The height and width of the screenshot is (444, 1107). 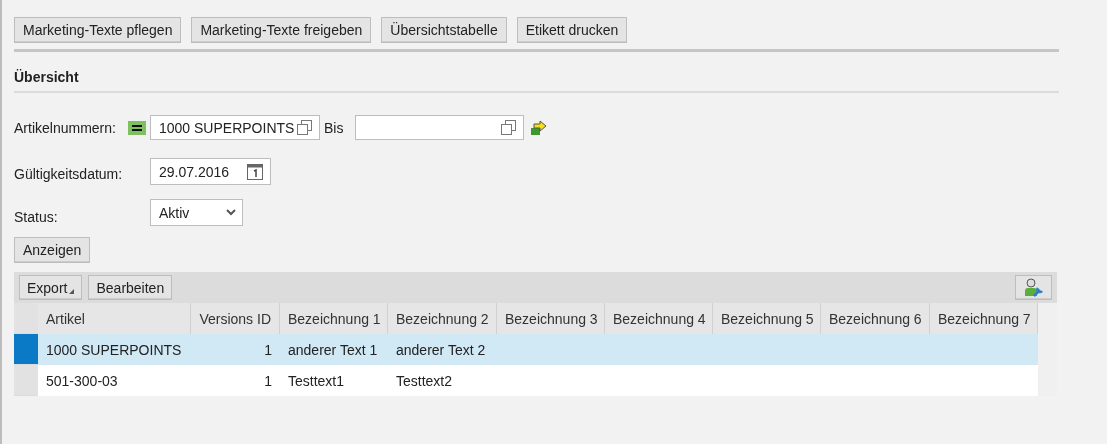 What do you see at coordinates (444, 30) in the screenshot?
I see `toolbar-button: Übersichtstabelle` at bounding box center [444, 30].